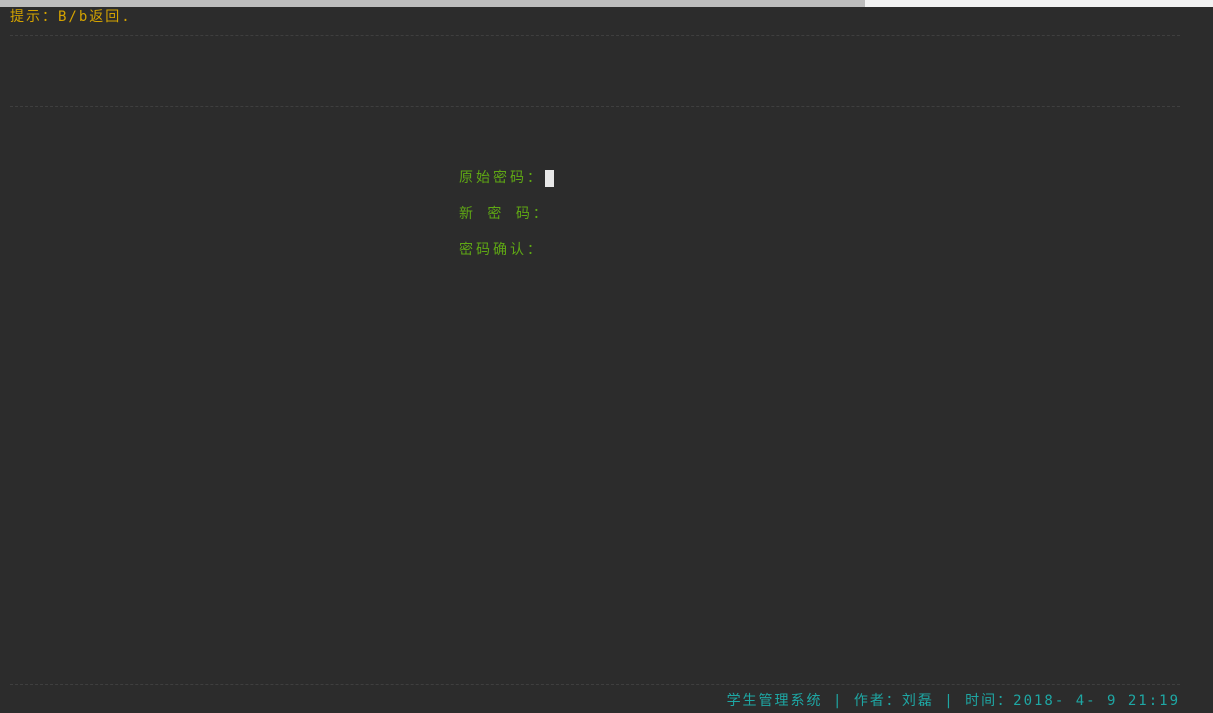 Image resolution: width=1213 pixels, height=713 pixels. I want to click on confirm-password-field: 密码确认：, so click(506, 258).